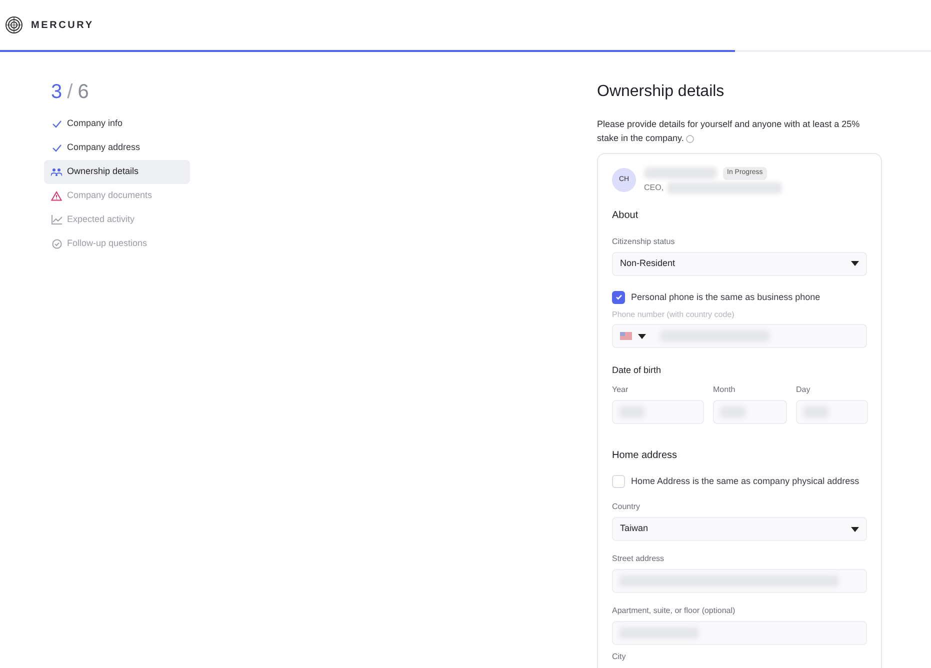  Describe the element at coordinates (621, 390) in the screenshot. I see `field-label: Year` at that location.